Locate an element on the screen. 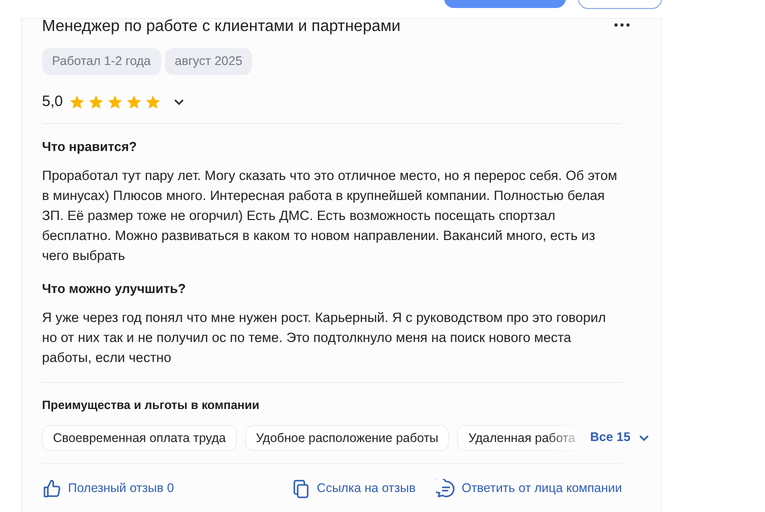 Image resolution: width=765 pixels, height=512 pixels. benefits-heading: Преимущества и льготы в компании is located at coordinates (151, 404).